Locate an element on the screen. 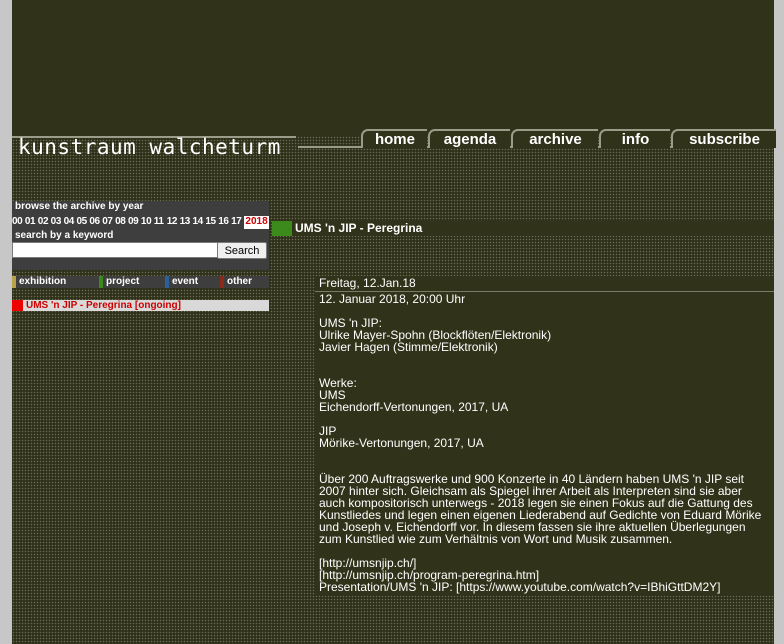  year-link-00: 00 is located at coordinates (18, 222).